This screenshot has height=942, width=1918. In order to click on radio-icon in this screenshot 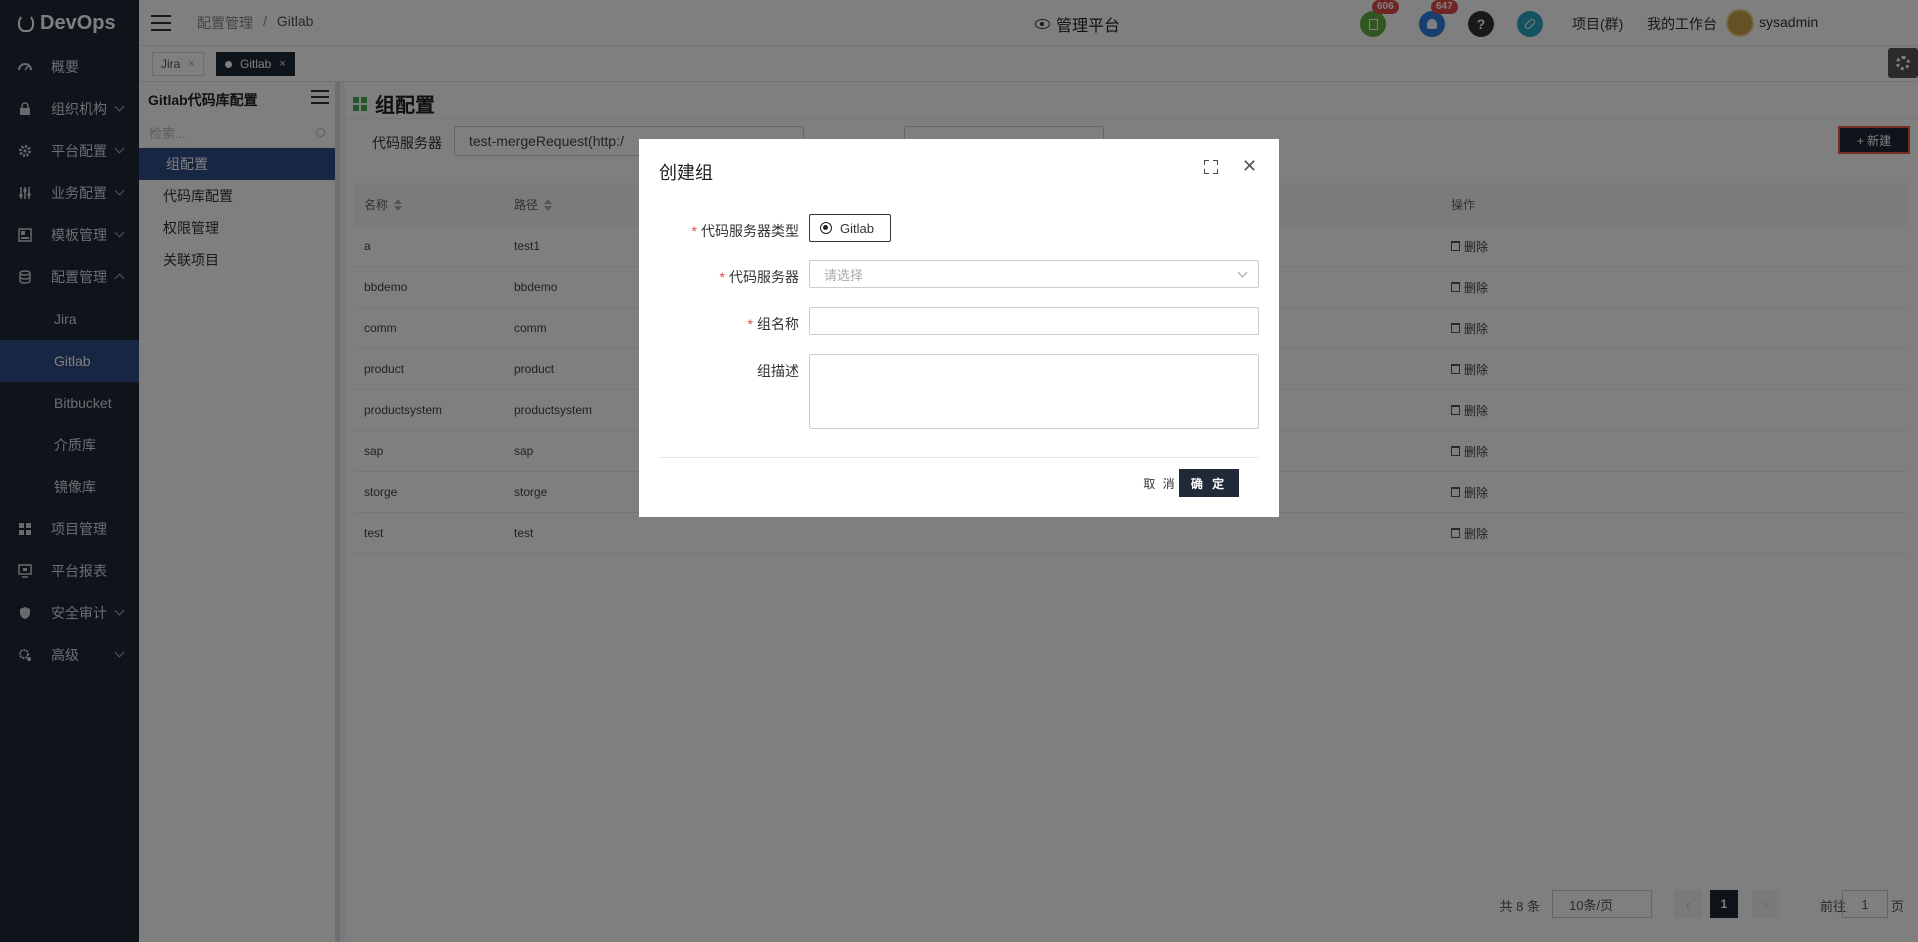, I will do `click(826, 228)`.